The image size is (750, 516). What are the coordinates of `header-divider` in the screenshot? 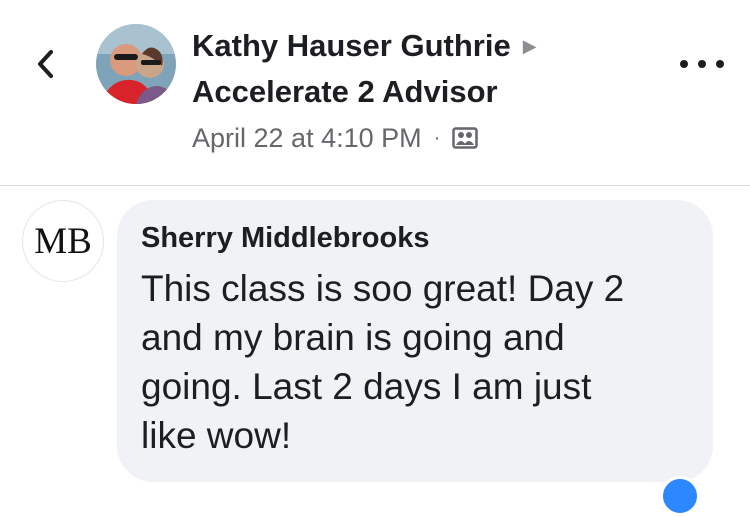 It's located at (375, 185).